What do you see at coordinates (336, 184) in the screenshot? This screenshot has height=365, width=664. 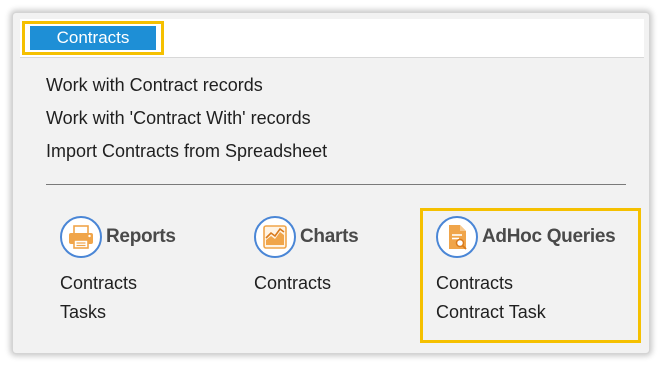 I see `divider` at bounding box center [336, 184].